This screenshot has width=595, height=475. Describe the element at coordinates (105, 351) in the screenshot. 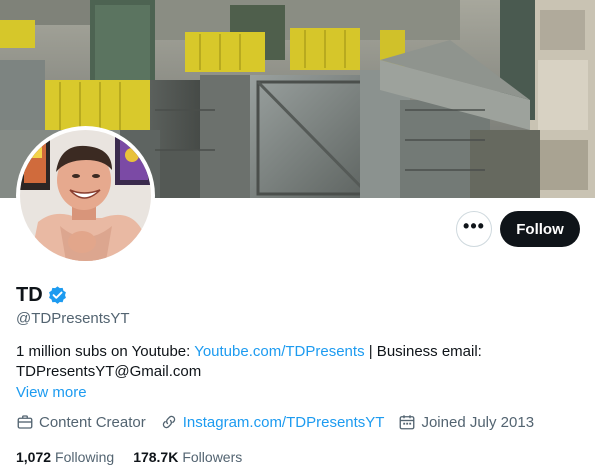

I see `bio-text: 1 million subs on Youtube:` at that location.